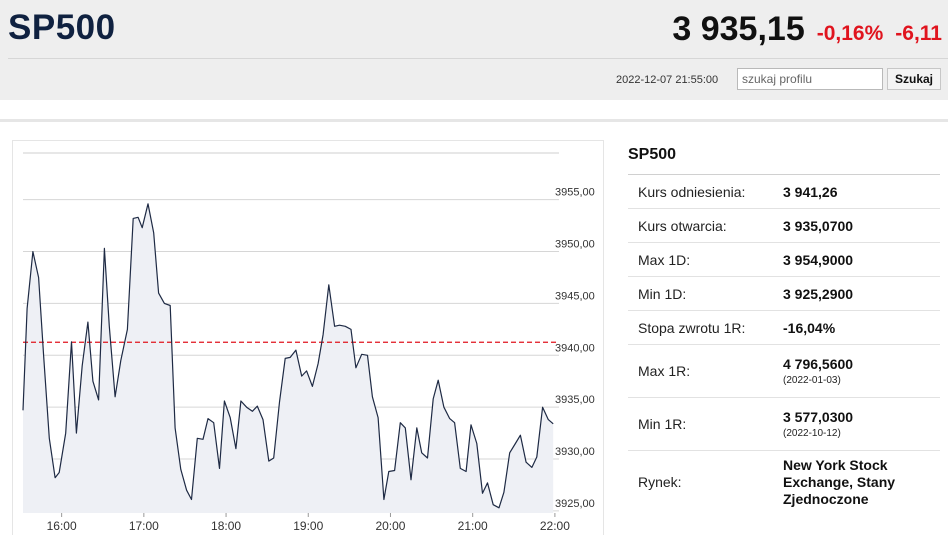 This screenshot has height=536, width=948. I want to click on y-tick-label: 3940,00, so click(575, 348).